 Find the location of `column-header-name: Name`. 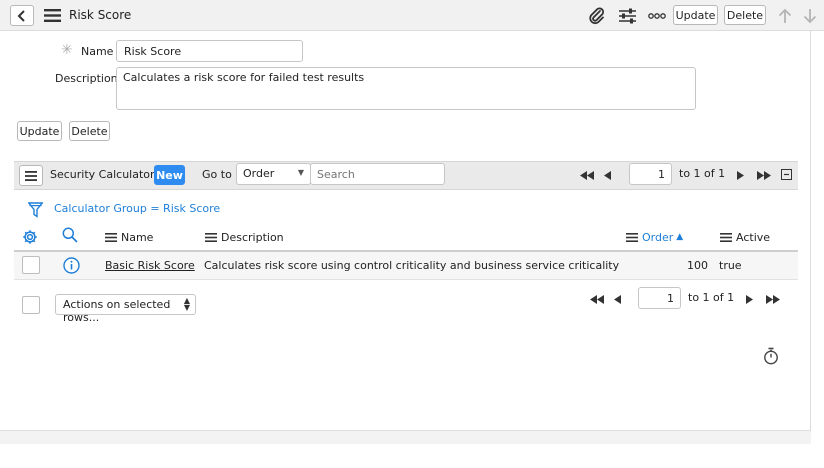

column-header-name: Name is located at coordinates (129, 237).